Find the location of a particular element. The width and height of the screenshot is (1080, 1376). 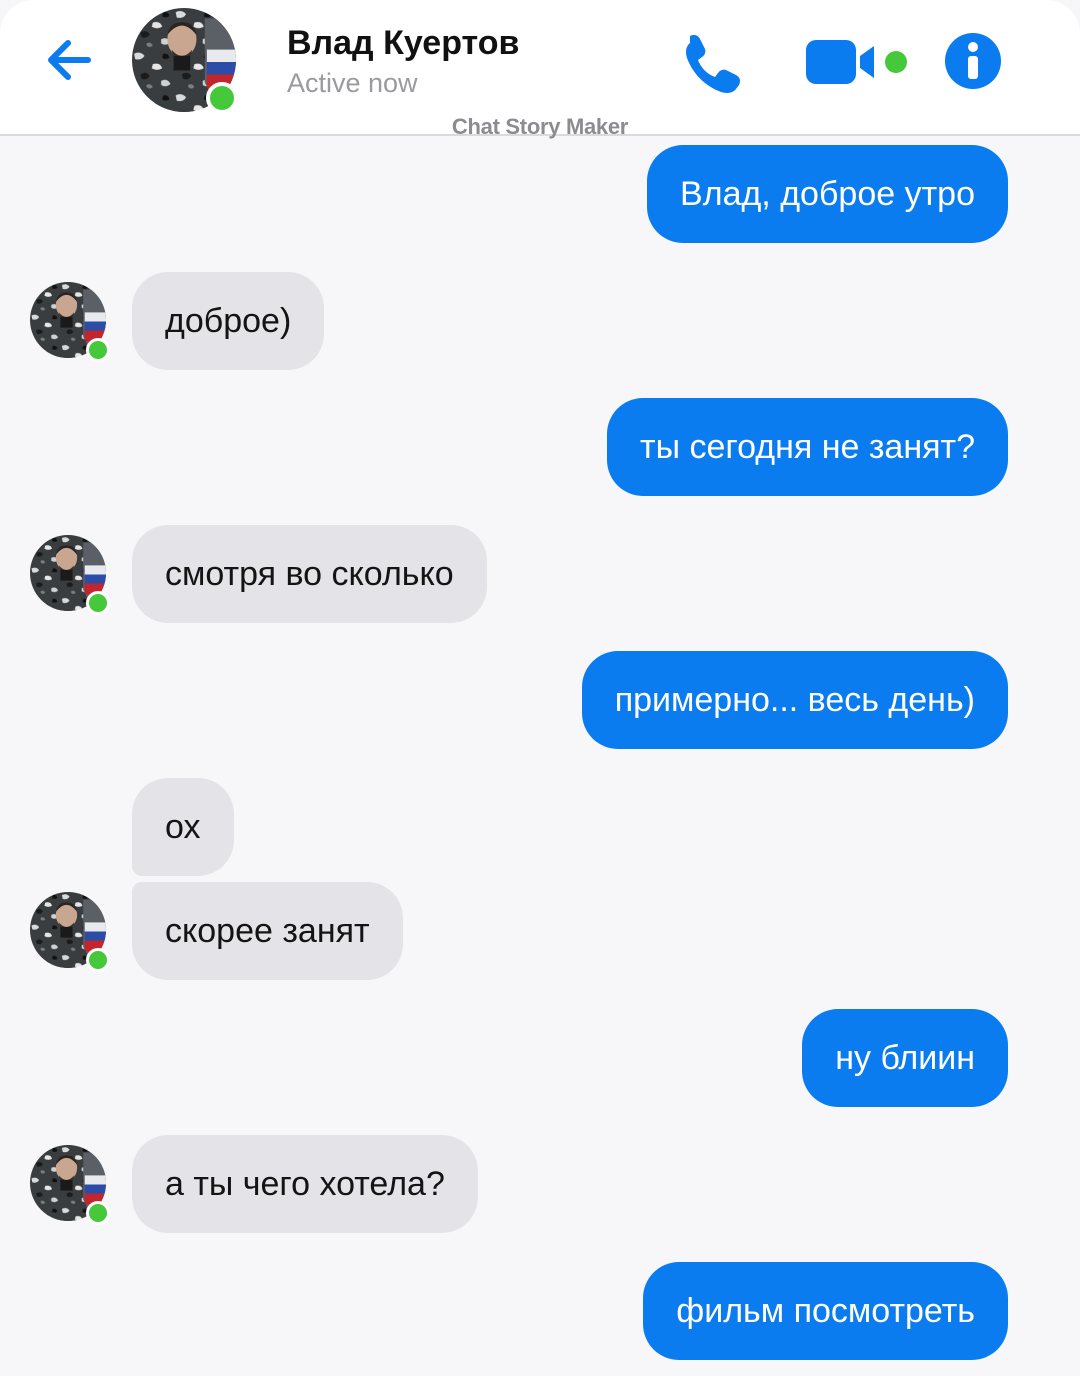

message-bubble-incoming: скорее занят is located at coordinates (267, 931).